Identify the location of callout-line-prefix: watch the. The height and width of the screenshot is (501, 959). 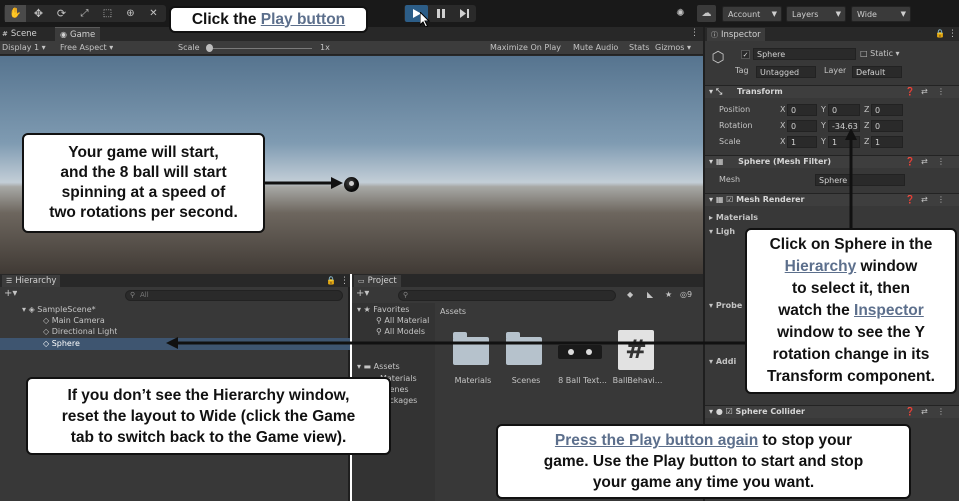
(816, 310).